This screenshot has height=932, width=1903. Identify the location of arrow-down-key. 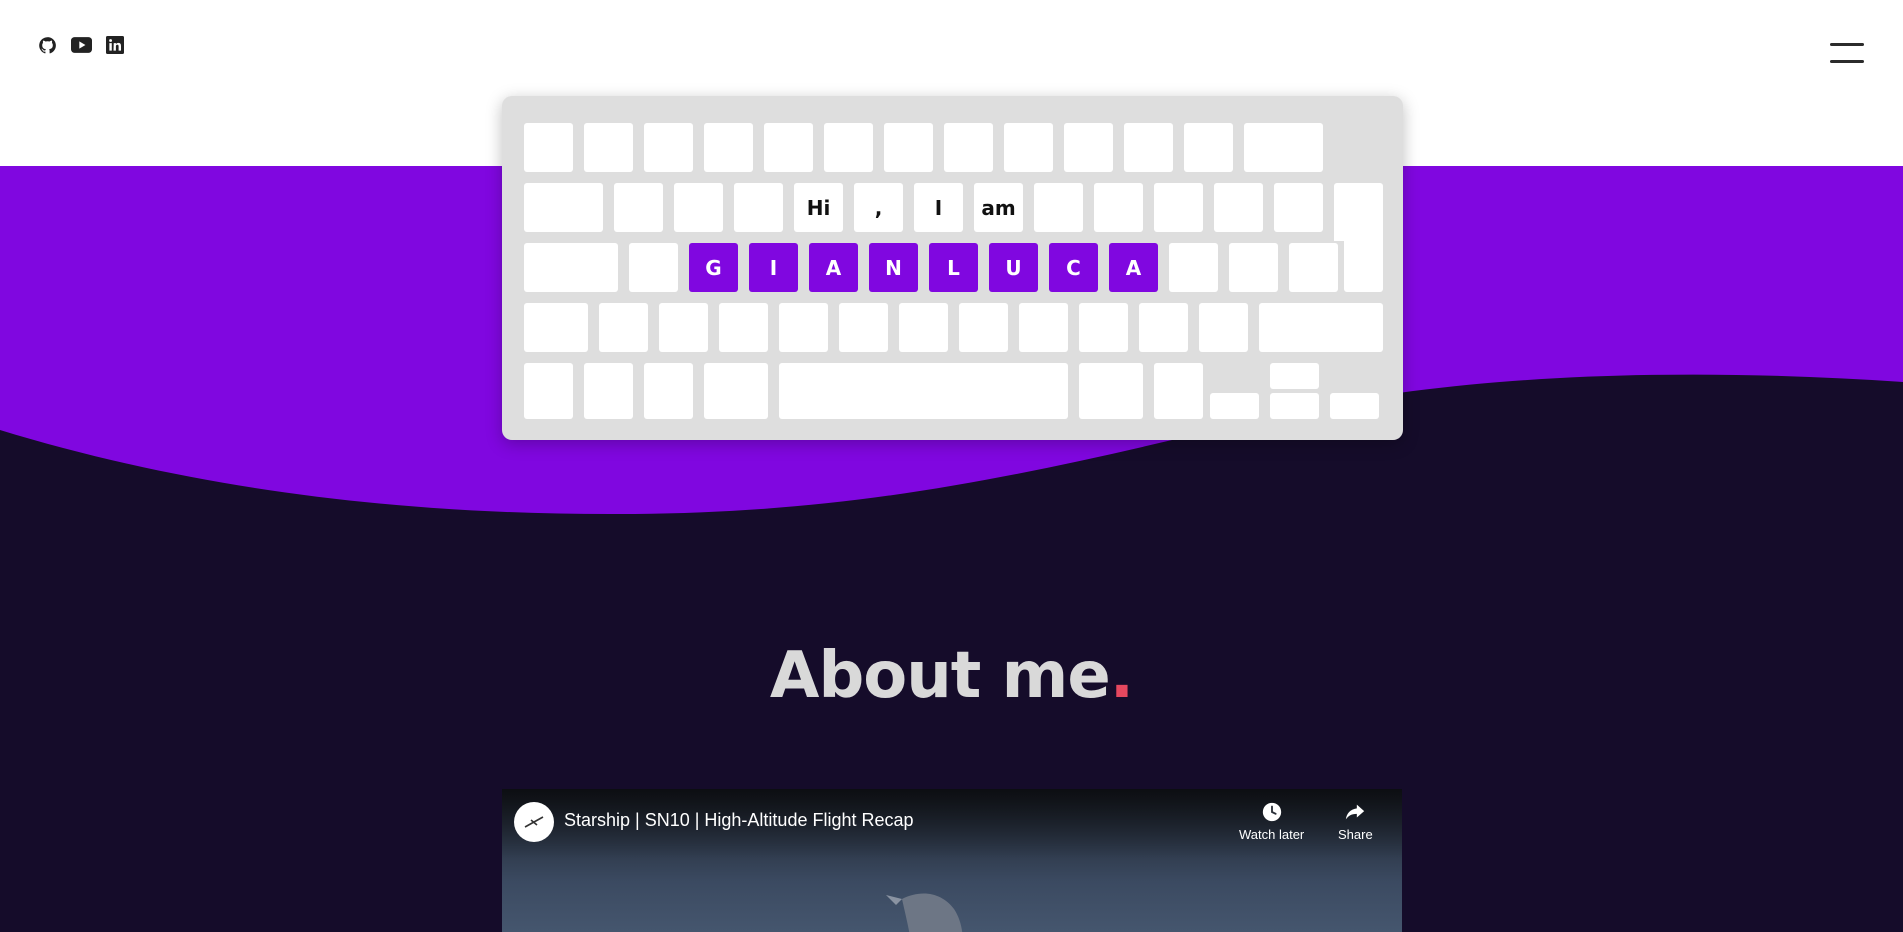
(1294, 406).